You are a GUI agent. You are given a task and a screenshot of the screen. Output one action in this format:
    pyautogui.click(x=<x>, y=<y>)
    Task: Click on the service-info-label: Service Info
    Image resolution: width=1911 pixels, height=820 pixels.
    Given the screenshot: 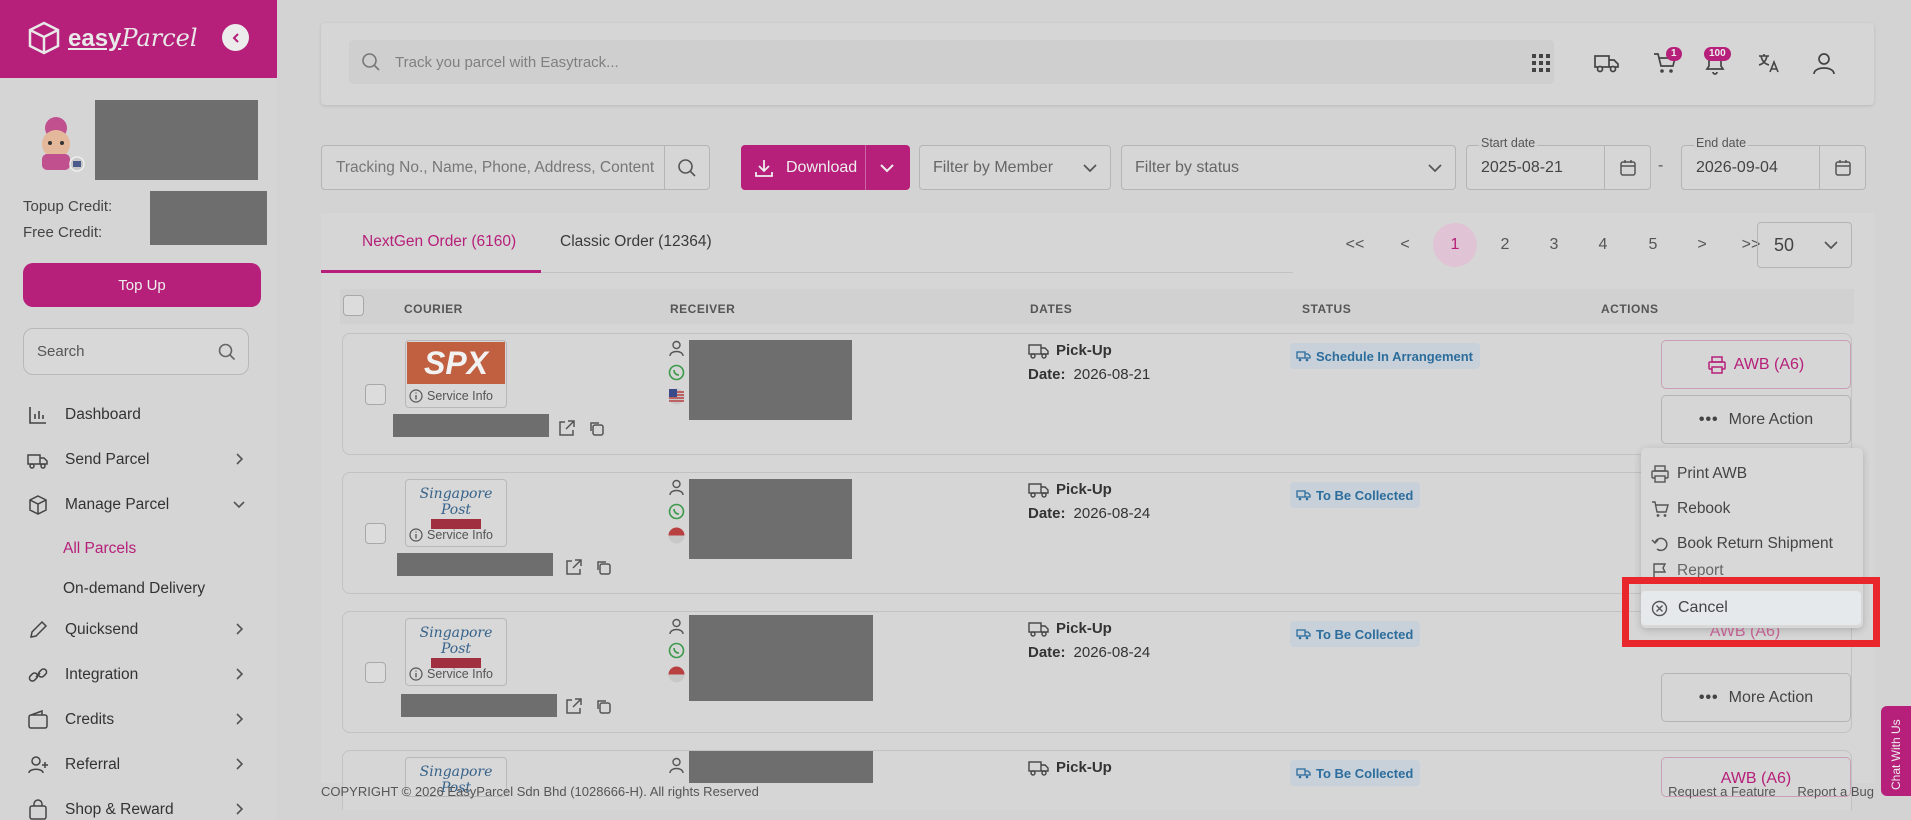 What is the action you would take?
    pyautogui.click(x=460, y=535)
    